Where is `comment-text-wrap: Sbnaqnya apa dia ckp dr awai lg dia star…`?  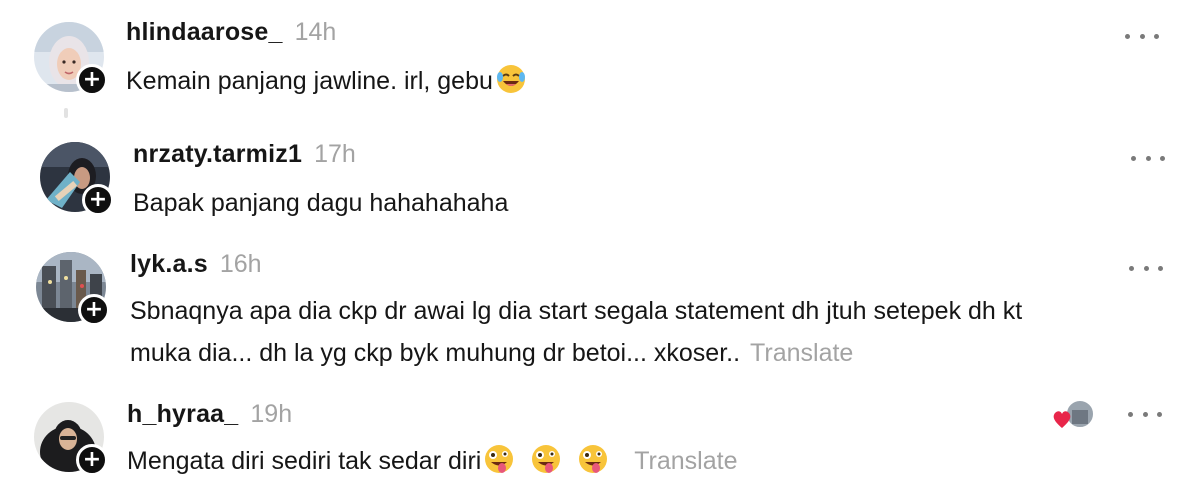 comment-text-wrap: Sbnaqnya apa dia ckp dr awai lg dia star… is located at coordinates (650, 332).